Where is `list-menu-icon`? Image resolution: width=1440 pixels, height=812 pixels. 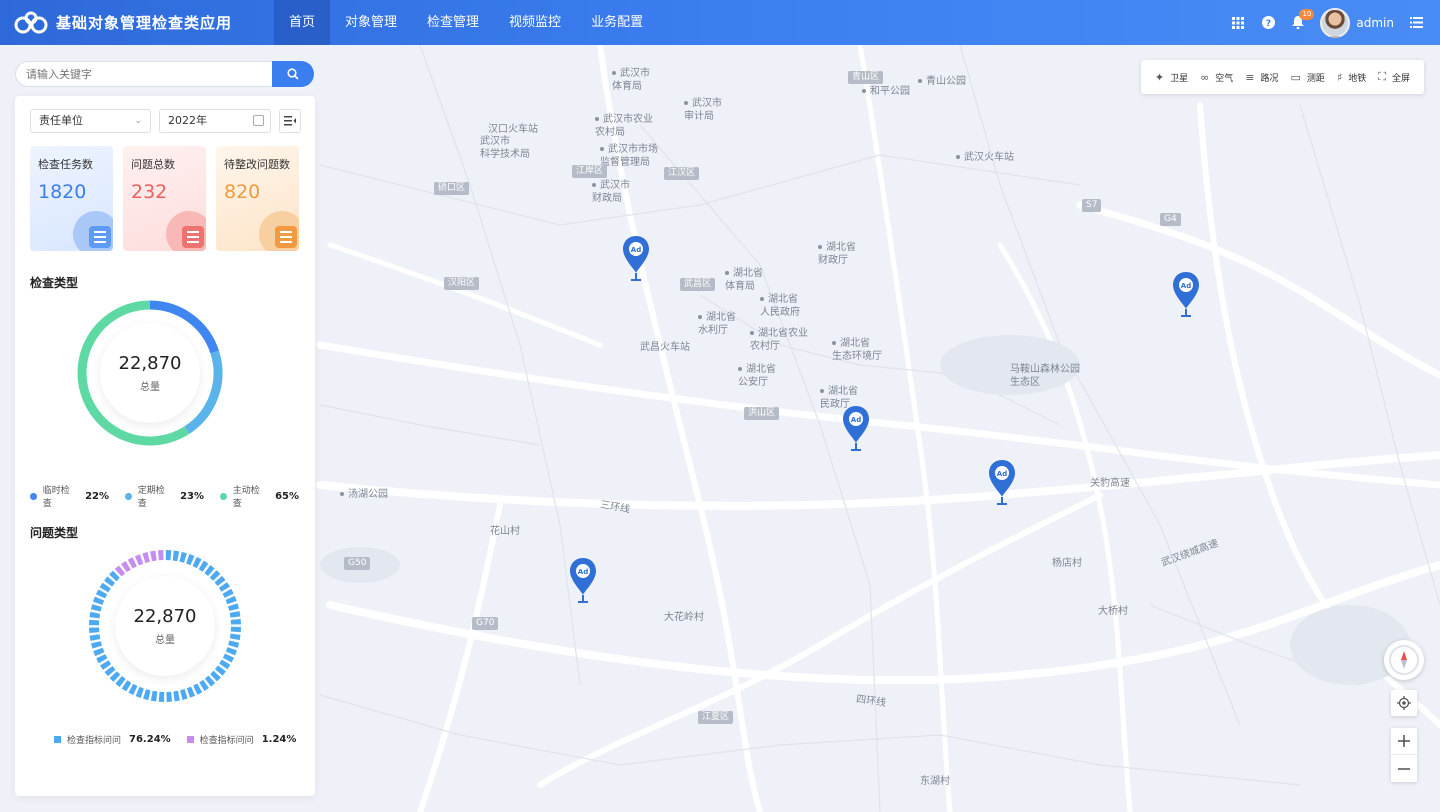 list-menu-icon is located at coordinates (1416, 23).